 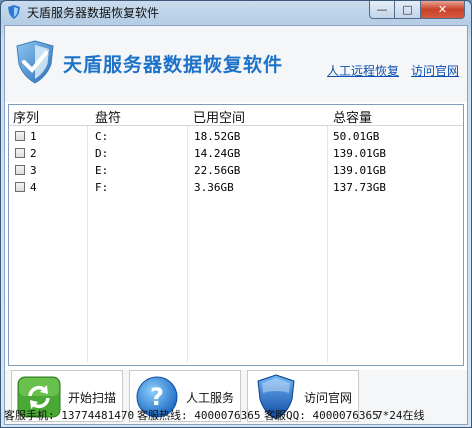 I want to click on table-row: 4 F: 3.36GB 137.73GB, so click(x=236, y=188).